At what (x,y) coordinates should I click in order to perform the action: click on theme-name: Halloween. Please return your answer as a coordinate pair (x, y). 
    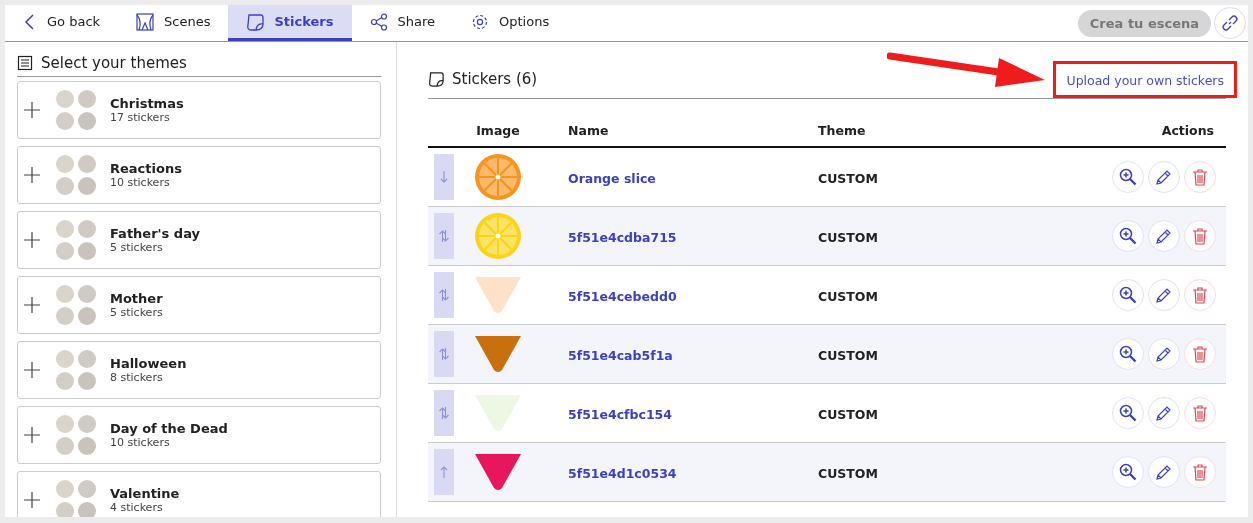
    Looking at the image, I should click on (148, 363).